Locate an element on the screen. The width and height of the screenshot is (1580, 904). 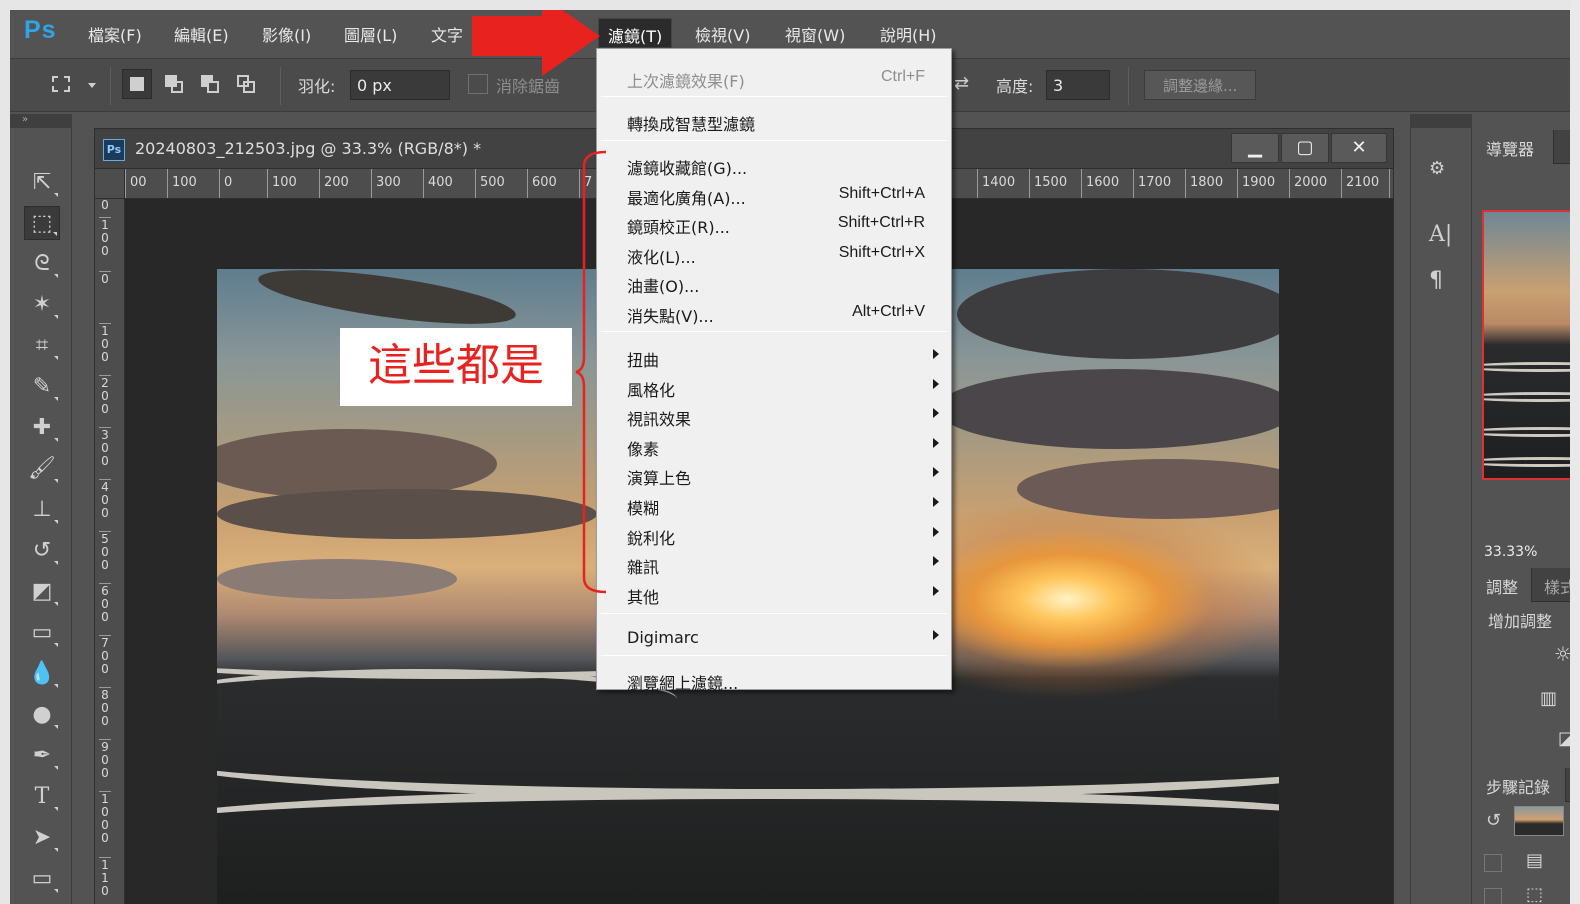
subtract-from-selection-icon is located at coordinates (211, 85).